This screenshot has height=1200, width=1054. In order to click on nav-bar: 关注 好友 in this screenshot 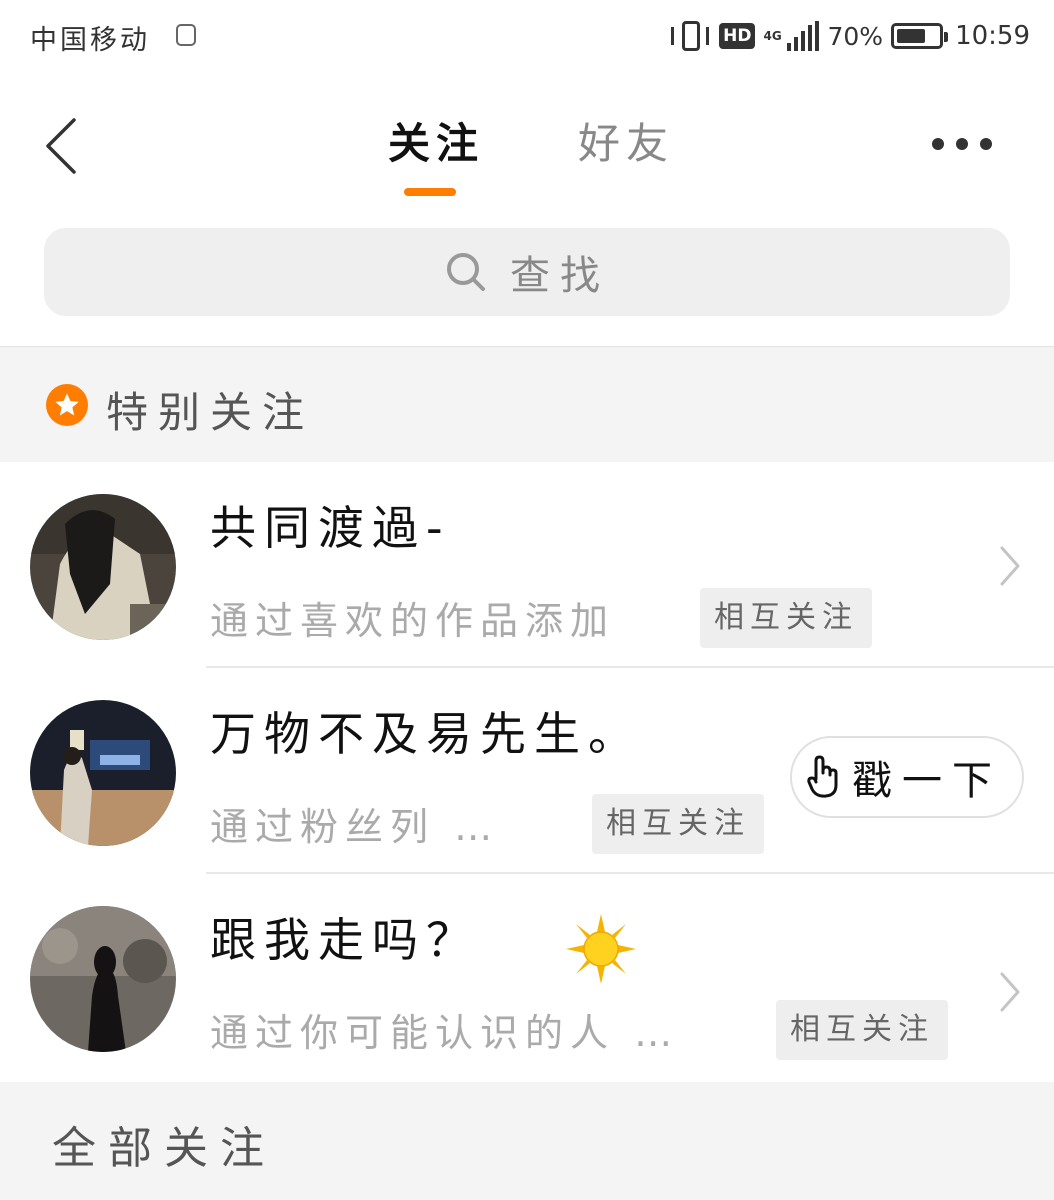, I will do `click(527, 145)`.